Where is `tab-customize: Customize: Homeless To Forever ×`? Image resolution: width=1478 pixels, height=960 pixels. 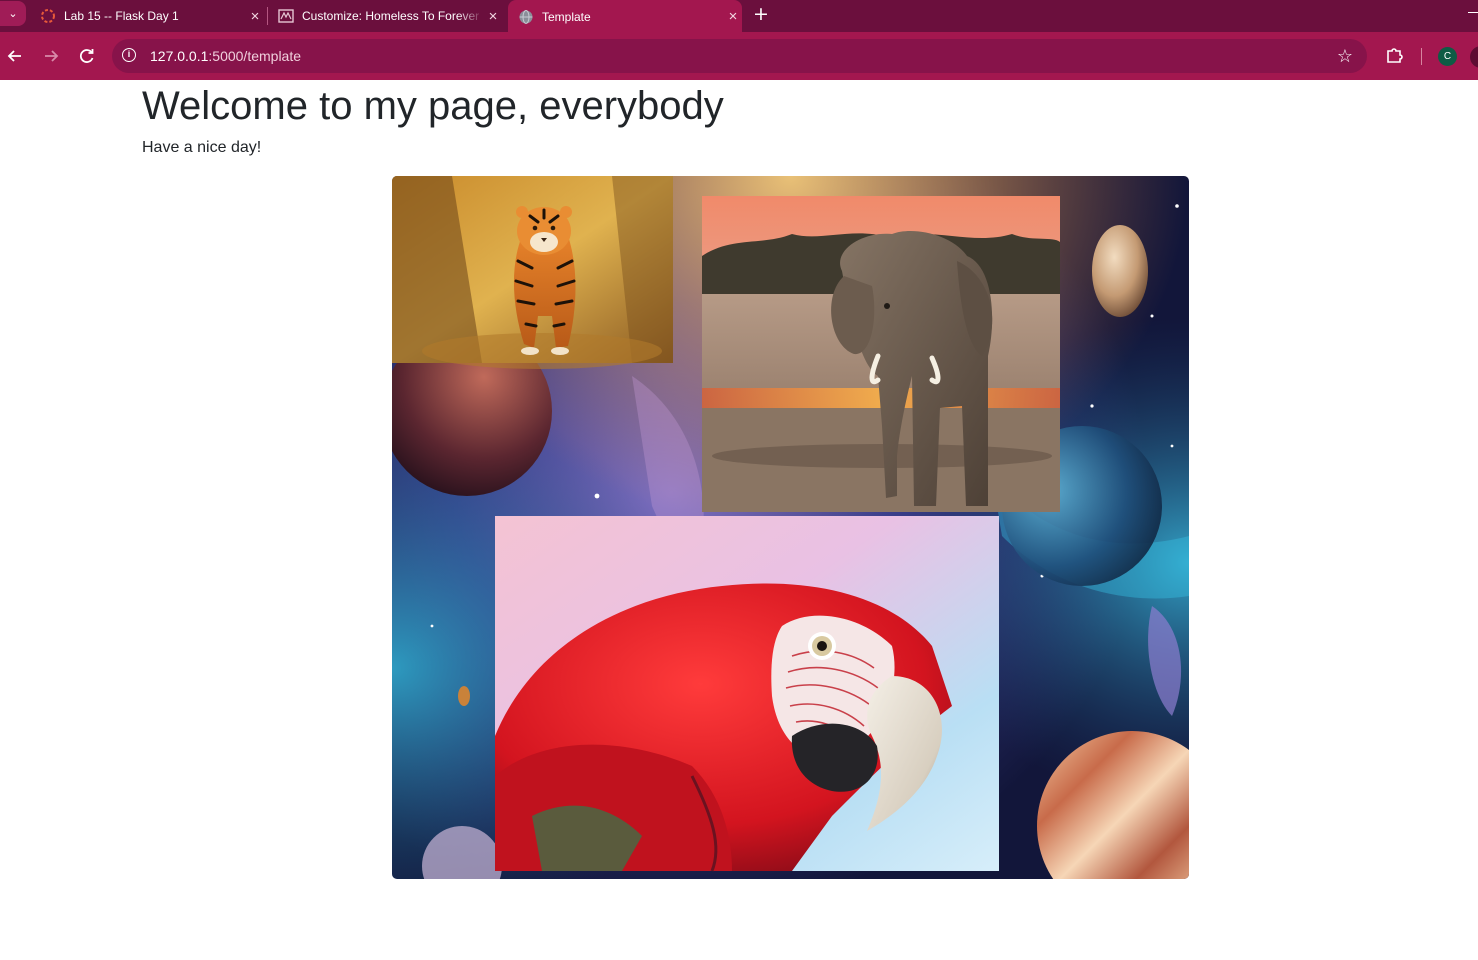 tab-customize: Customize: Homeless To Forever × is located at coordinates (386, 16).